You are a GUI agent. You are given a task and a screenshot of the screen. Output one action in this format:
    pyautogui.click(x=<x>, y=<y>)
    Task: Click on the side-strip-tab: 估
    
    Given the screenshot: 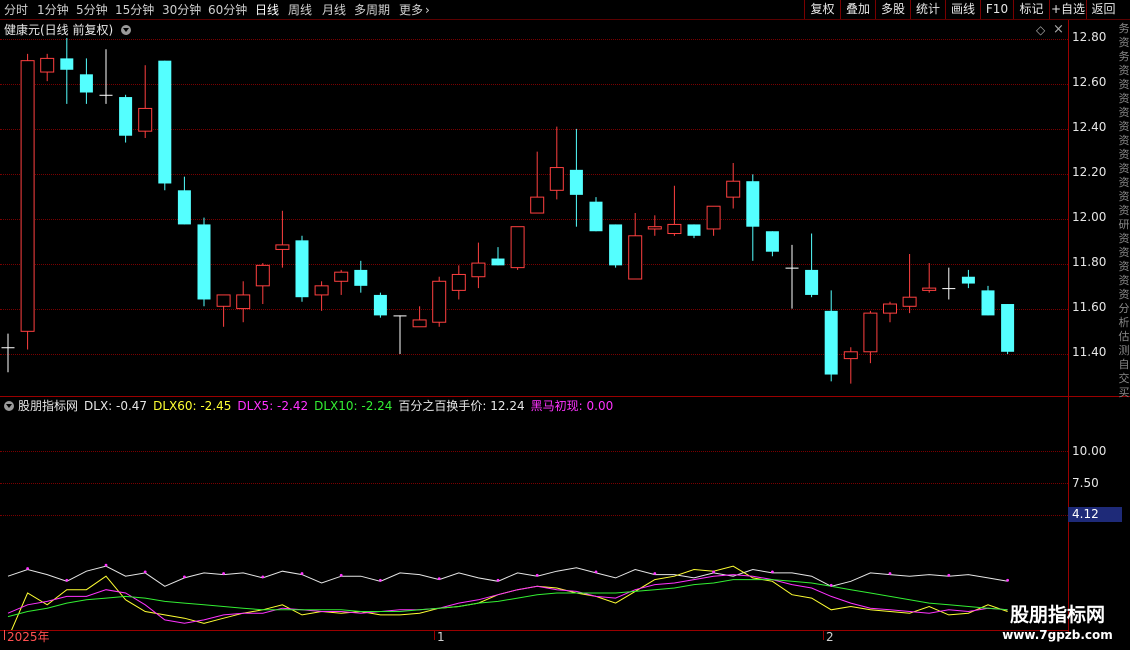 What is the action you would take?
    pyautogui.click(x=1124, y=337)
    